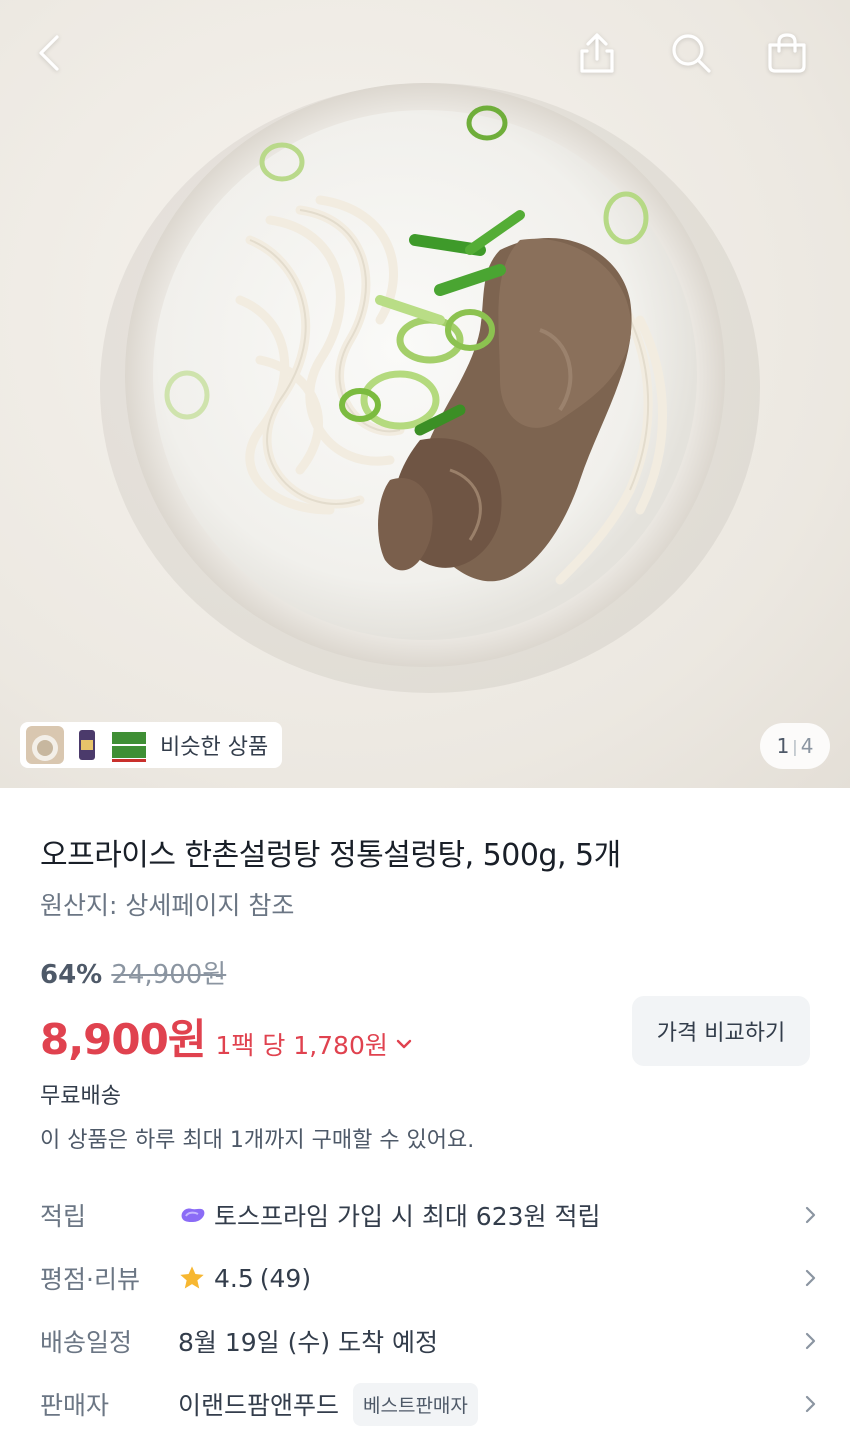  Describe the element at coordinates (404, 1044) in the screenshot. I see `chevron-down-icon` at that location.